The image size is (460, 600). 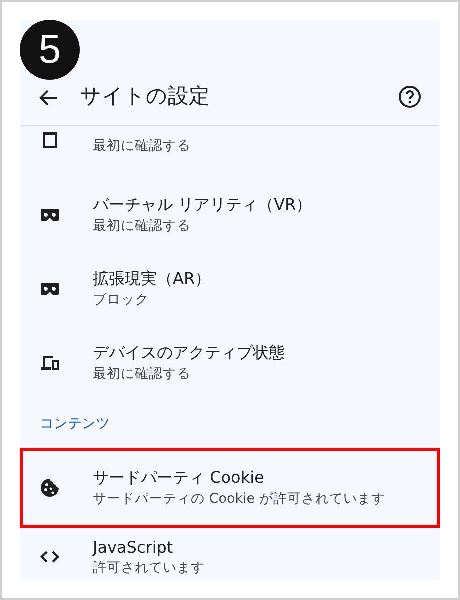 What do you see at coordinates (50, 363) in the screenshot?
I see `devices-icon` at bounding box center [50, 363].